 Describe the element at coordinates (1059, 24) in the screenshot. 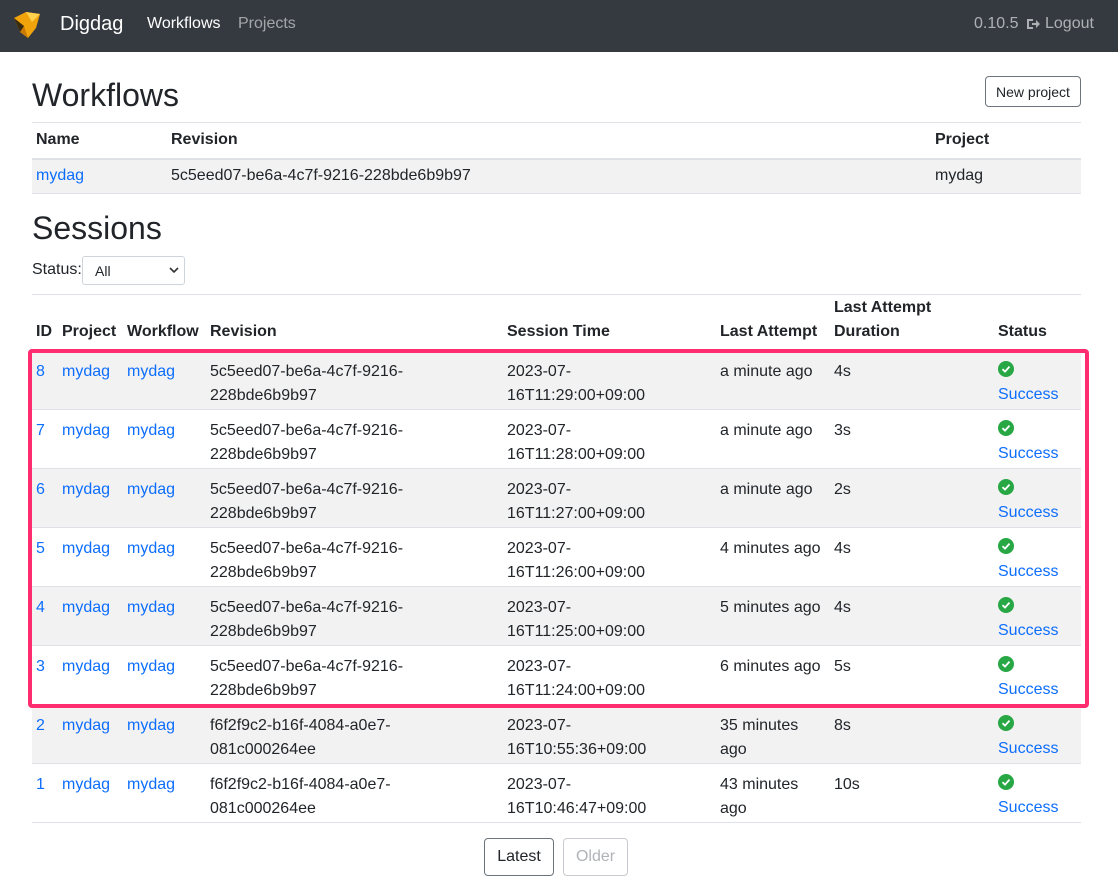

I see `logout-link: Logout` at that location.